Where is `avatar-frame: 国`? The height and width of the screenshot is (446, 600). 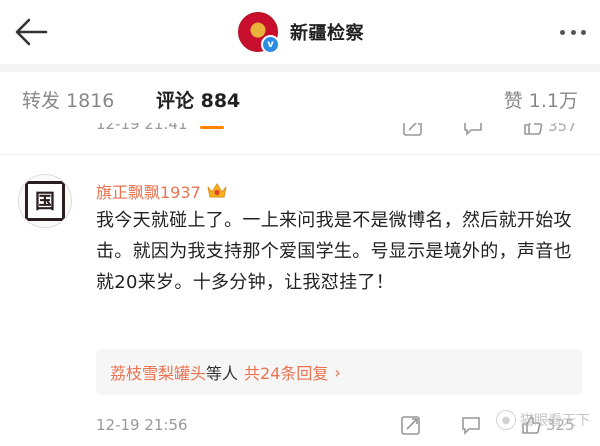 avatar-frame: 国 is located at coordinates (45, 201).